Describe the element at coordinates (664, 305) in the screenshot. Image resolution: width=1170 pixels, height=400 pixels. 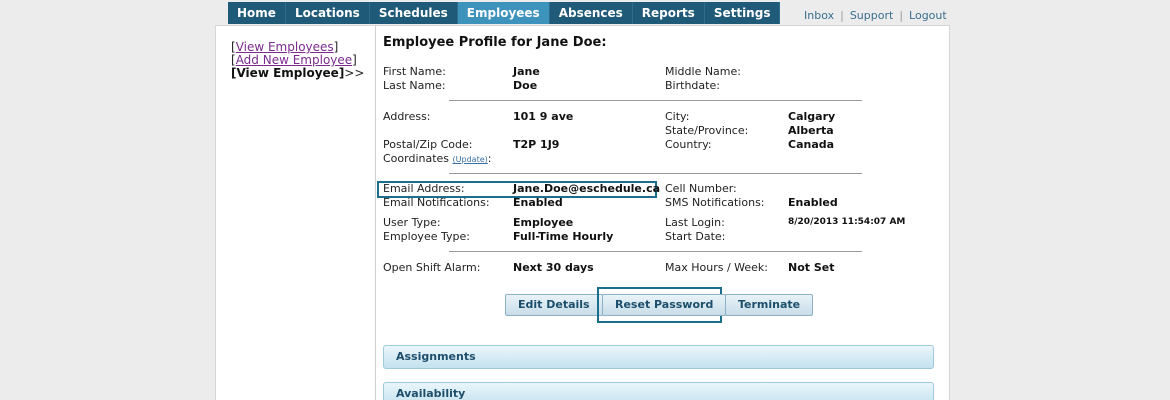
I see `reset-password-button: Reset Password` at that location.